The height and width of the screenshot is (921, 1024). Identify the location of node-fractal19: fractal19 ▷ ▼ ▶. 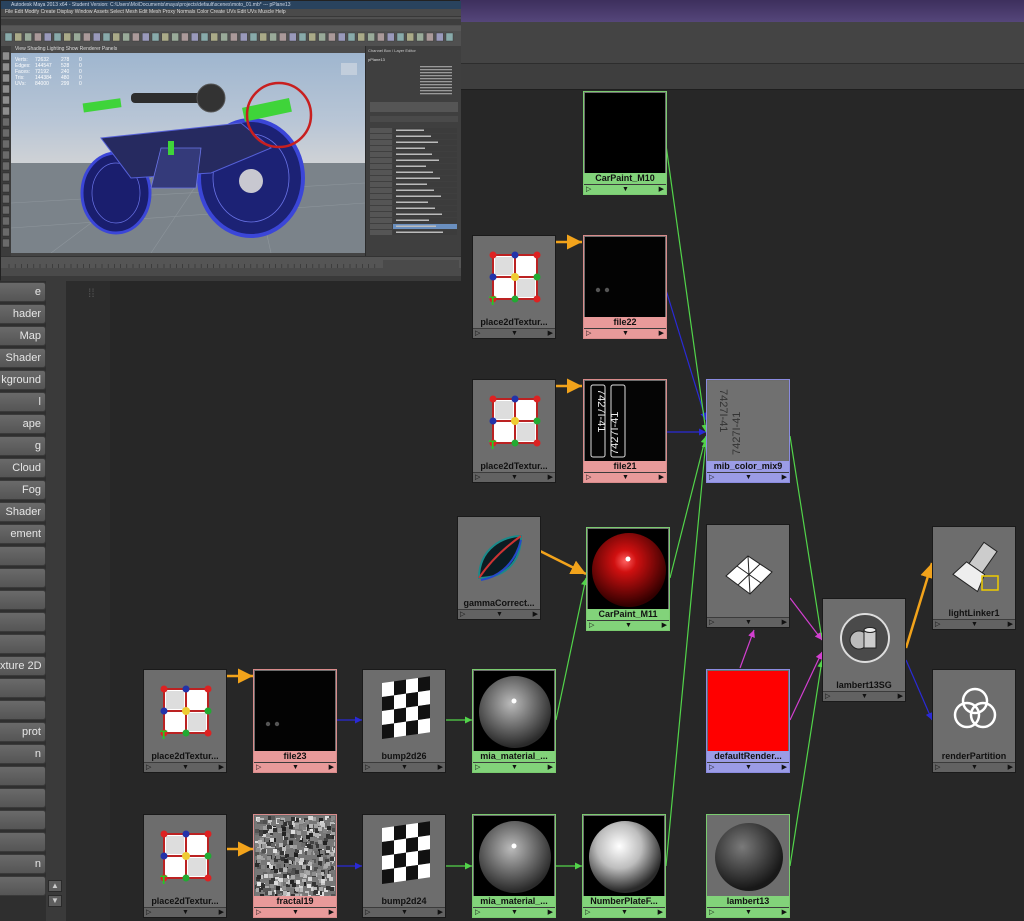
(295, 866).